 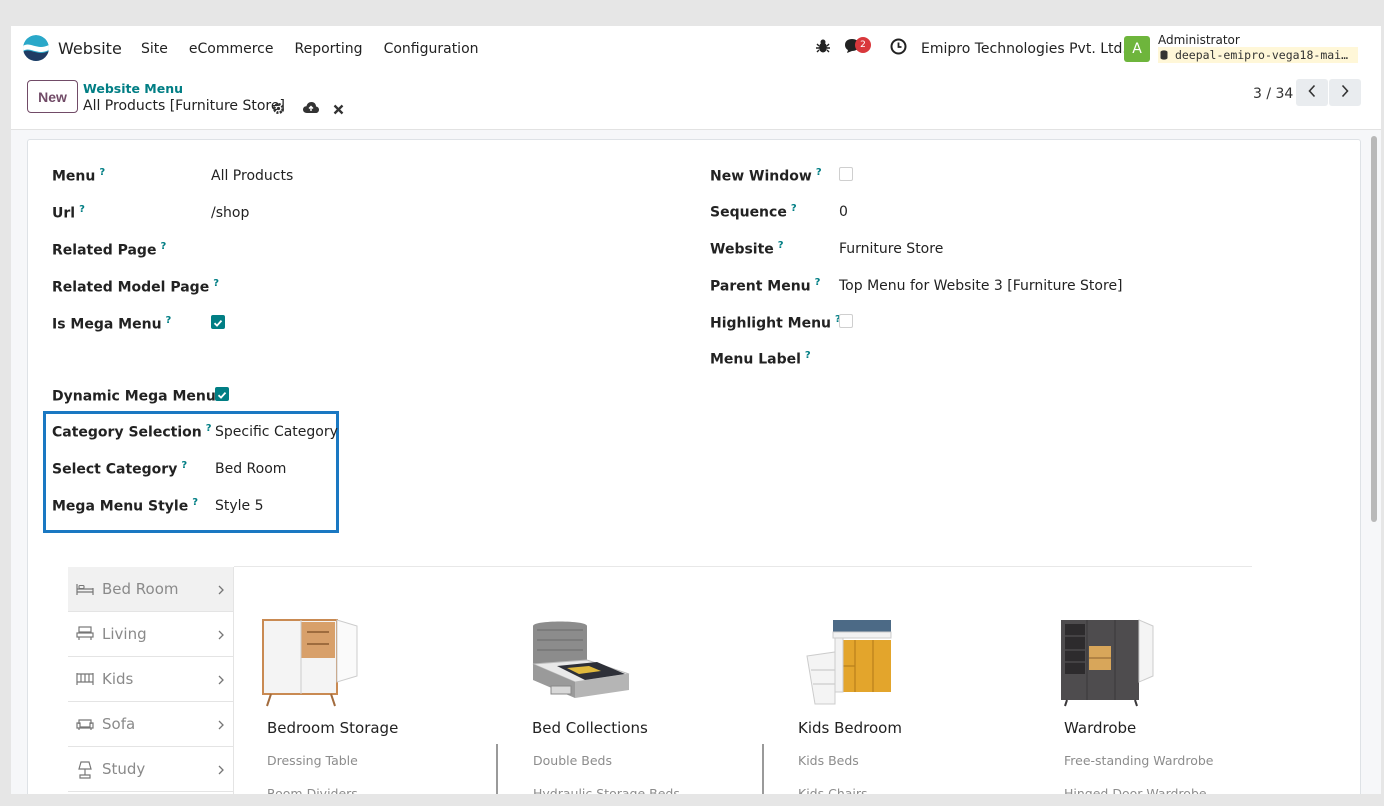 I want to click on card-sub-link: Hydraulic Storage Beds, so click(x=606, y=790).